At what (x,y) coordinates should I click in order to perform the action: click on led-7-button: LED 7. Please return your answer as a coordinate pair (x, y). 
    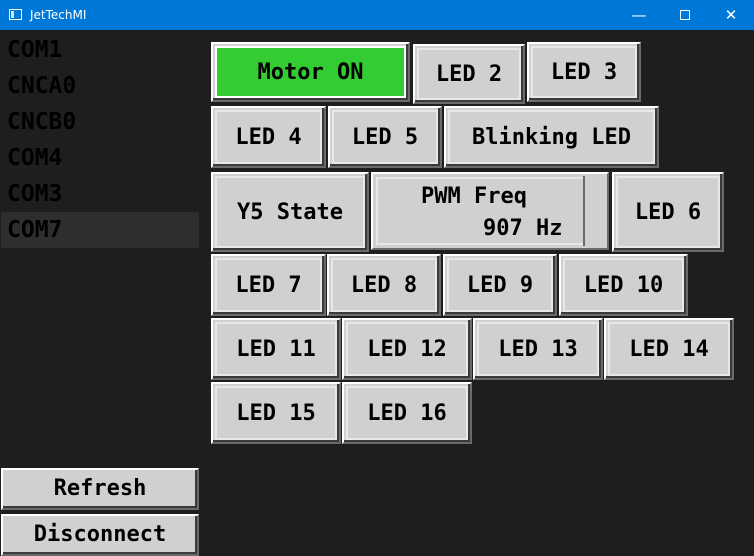
    Looking at the image, I should click on (268, 285).